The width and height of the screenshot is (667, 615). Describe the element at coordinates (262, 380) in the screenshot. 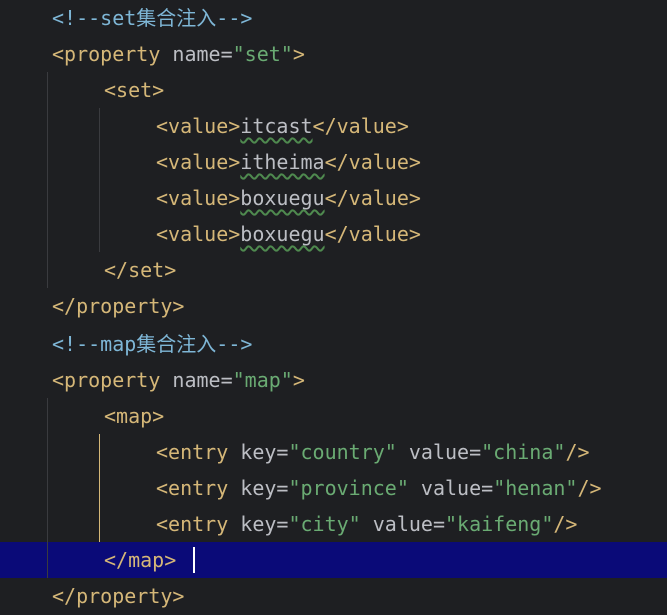

I see `token-str: "map"` at that location.